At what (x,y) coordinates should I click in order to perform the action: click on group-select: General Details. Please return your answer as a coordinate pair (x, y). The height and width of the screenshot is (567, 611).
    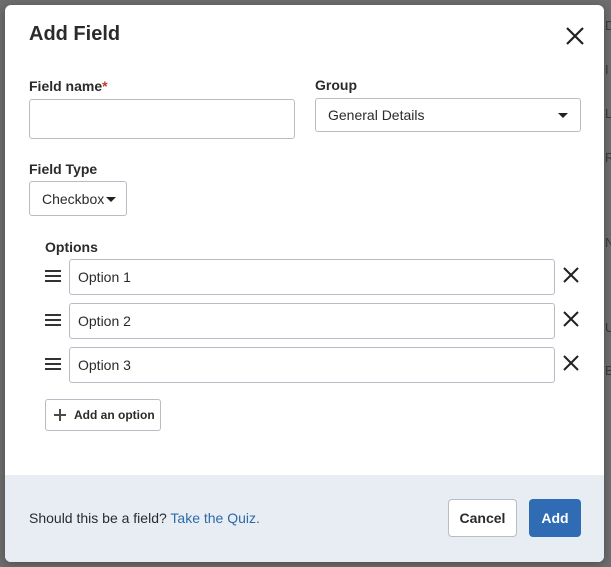
    Looking at the image, I should click on (448, 115).